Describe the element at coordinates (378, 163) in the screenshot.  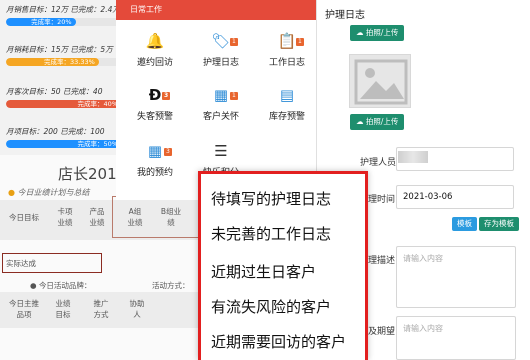
I see `staff-label: 护理人员` at that location.